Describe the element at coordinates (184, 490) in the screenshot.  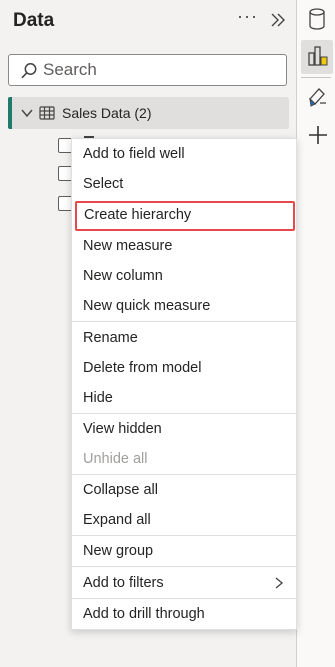
I see `menu-item-collapse-all: Collapse all` at that location.